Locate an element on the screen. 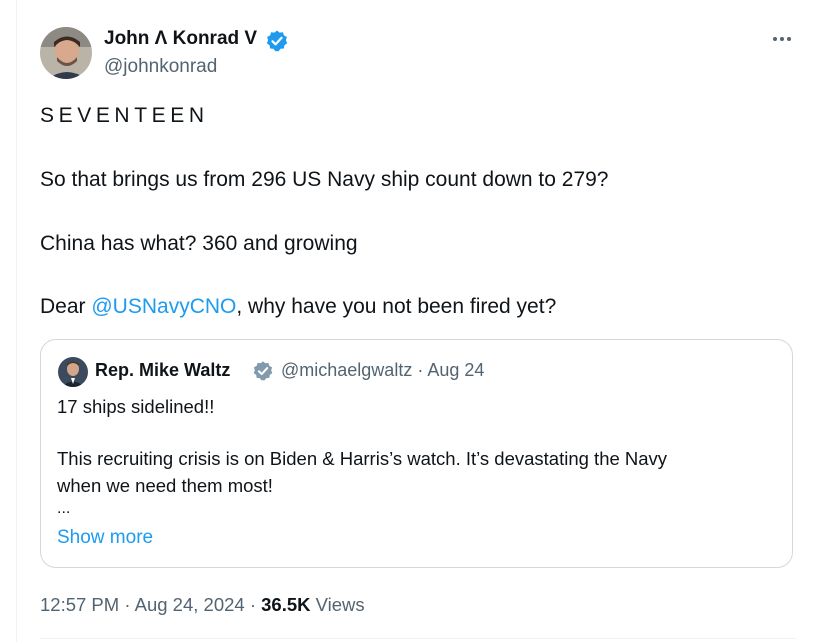 Image resolution: width=816 pixels, height=642 pixels. more-horizontal-icon is located at coordinates (782, 39).